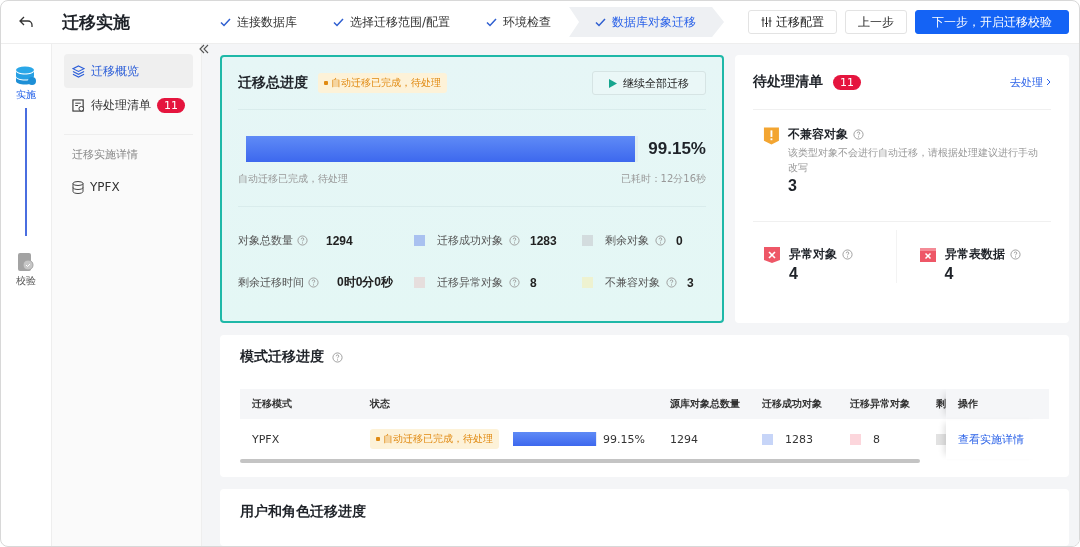 The width and height of the screenshot is (1080, 547). What do you see at coordinates (627, 240) in the screenshot?
I see `stat-label: 剩余对象` at bounding box center [627, 240].